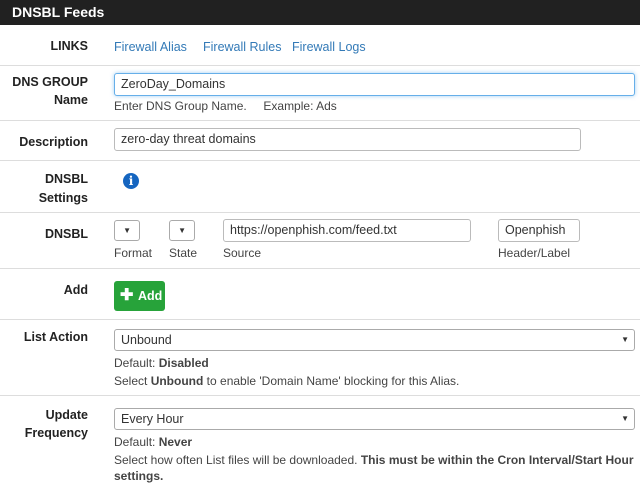 This screenshot has width=640, height=484. What do you see at coordinates (374, 84) in the screenshot?
I see `dns-group-name-input: ZeroDay_Domains` at bounding box center [374, 84].